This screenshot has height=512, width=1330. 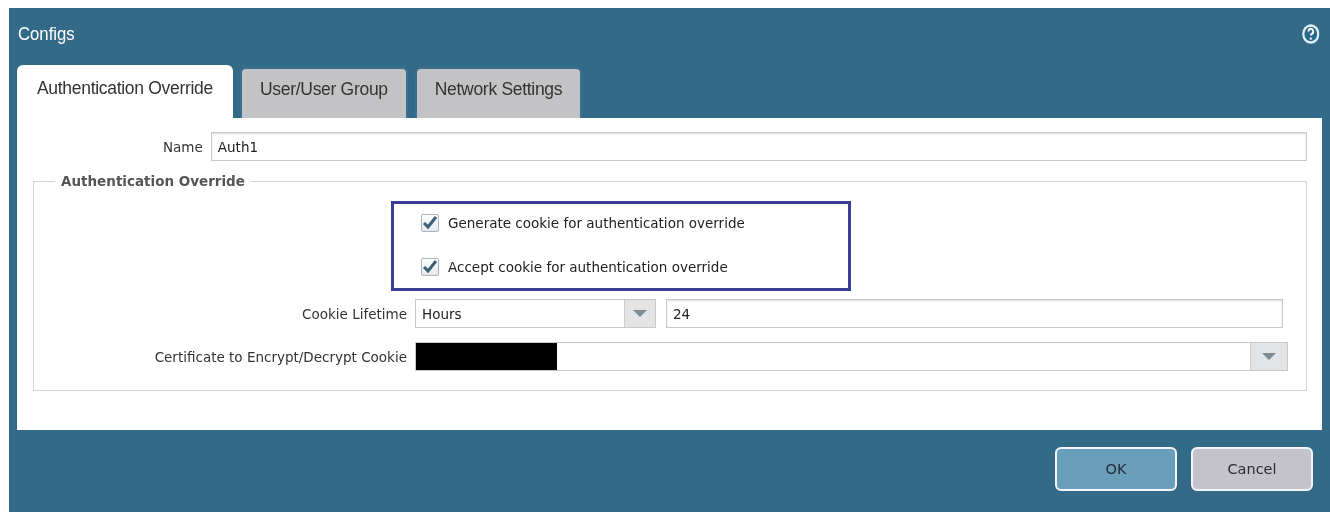 I want to click on group-title: Authentication Override, so click(x=153, y=181).